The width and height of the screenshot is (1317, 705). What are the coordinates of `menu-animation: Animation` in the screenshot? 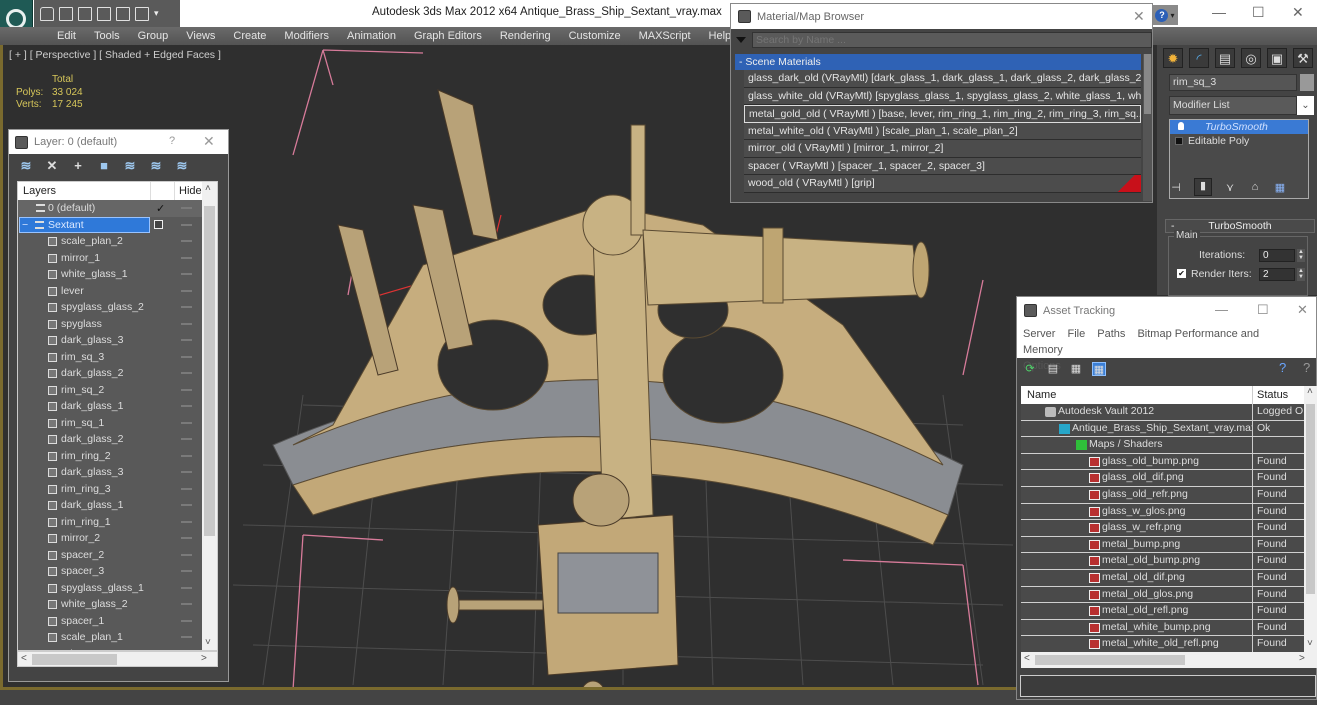 It's located at (371, 36).